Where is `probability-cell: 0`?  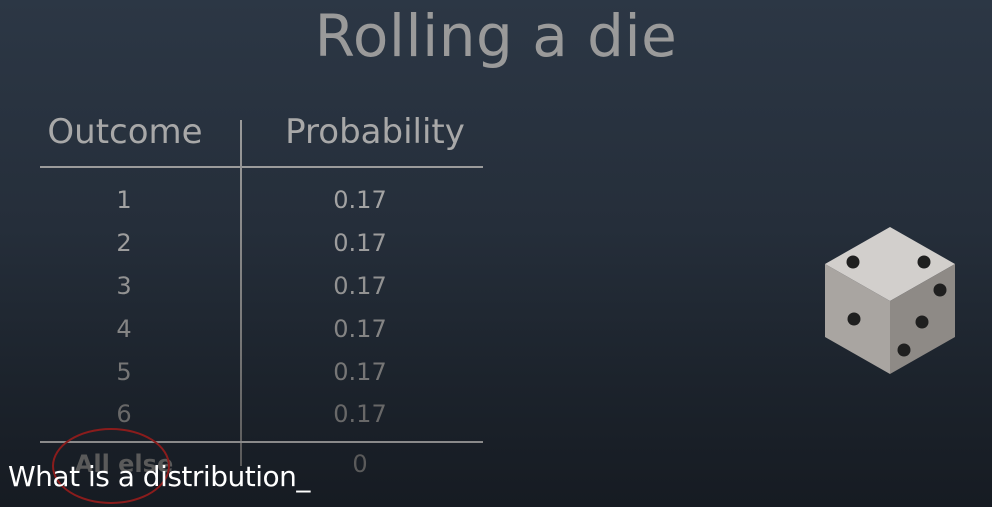 probability-cell: 0 is located at coordinates (360, 464).